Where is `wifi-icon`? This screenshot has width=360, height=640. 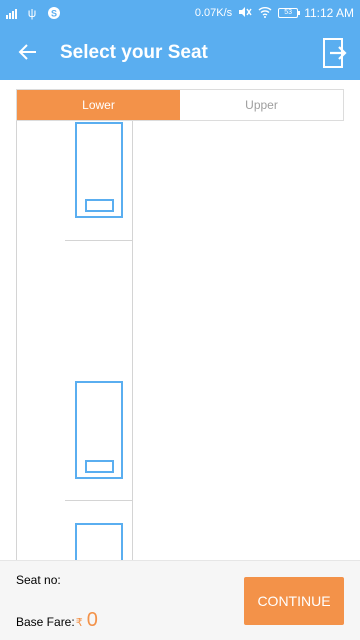
wifi-icon is located at coordinates (265, 13).